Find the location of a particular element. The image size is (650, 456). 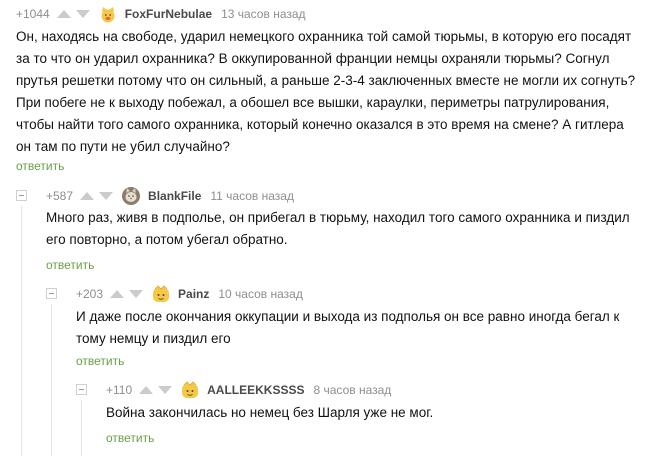

fox-avatar-icon is located at coordinates (108, 14).